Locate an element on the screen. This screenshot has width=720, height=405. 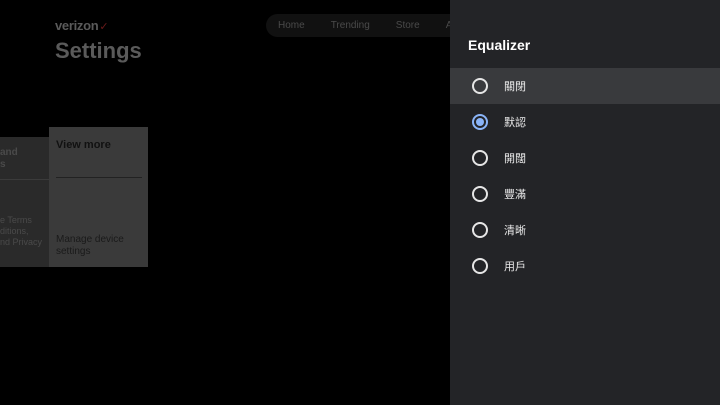
equalizer-option-default: 默認 is located at coordinates (585, 122).